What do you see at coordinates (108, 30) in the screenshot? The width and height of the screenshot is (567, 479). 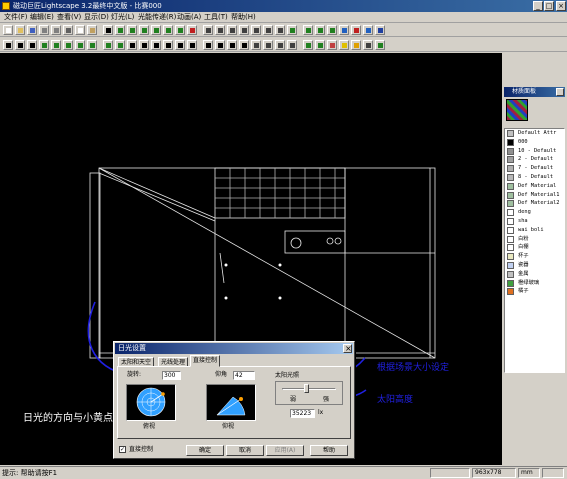 I see `select-button` at bounding box center [108, 30].